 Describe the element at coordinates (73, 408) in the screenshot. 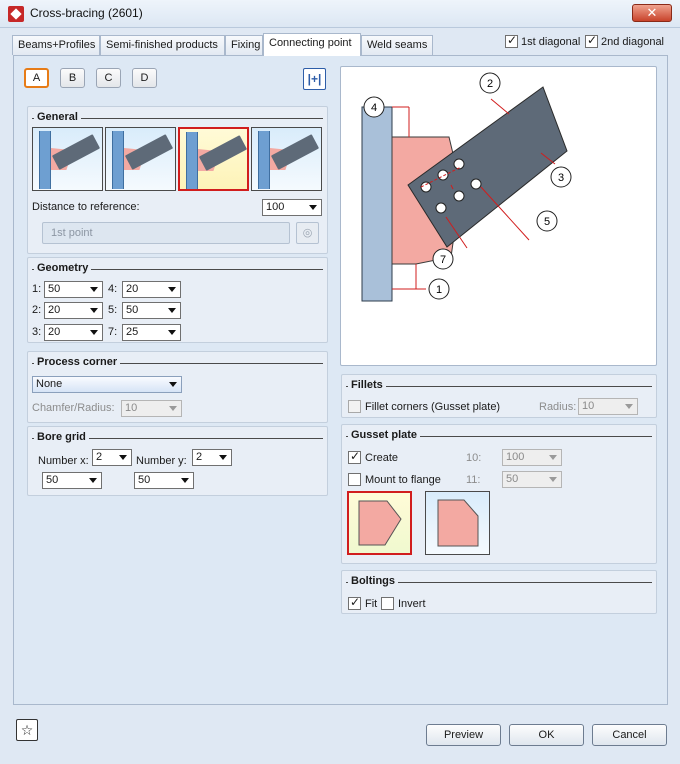

I see `chamfer-radius-label: Chamfer/Radius:` at that location.